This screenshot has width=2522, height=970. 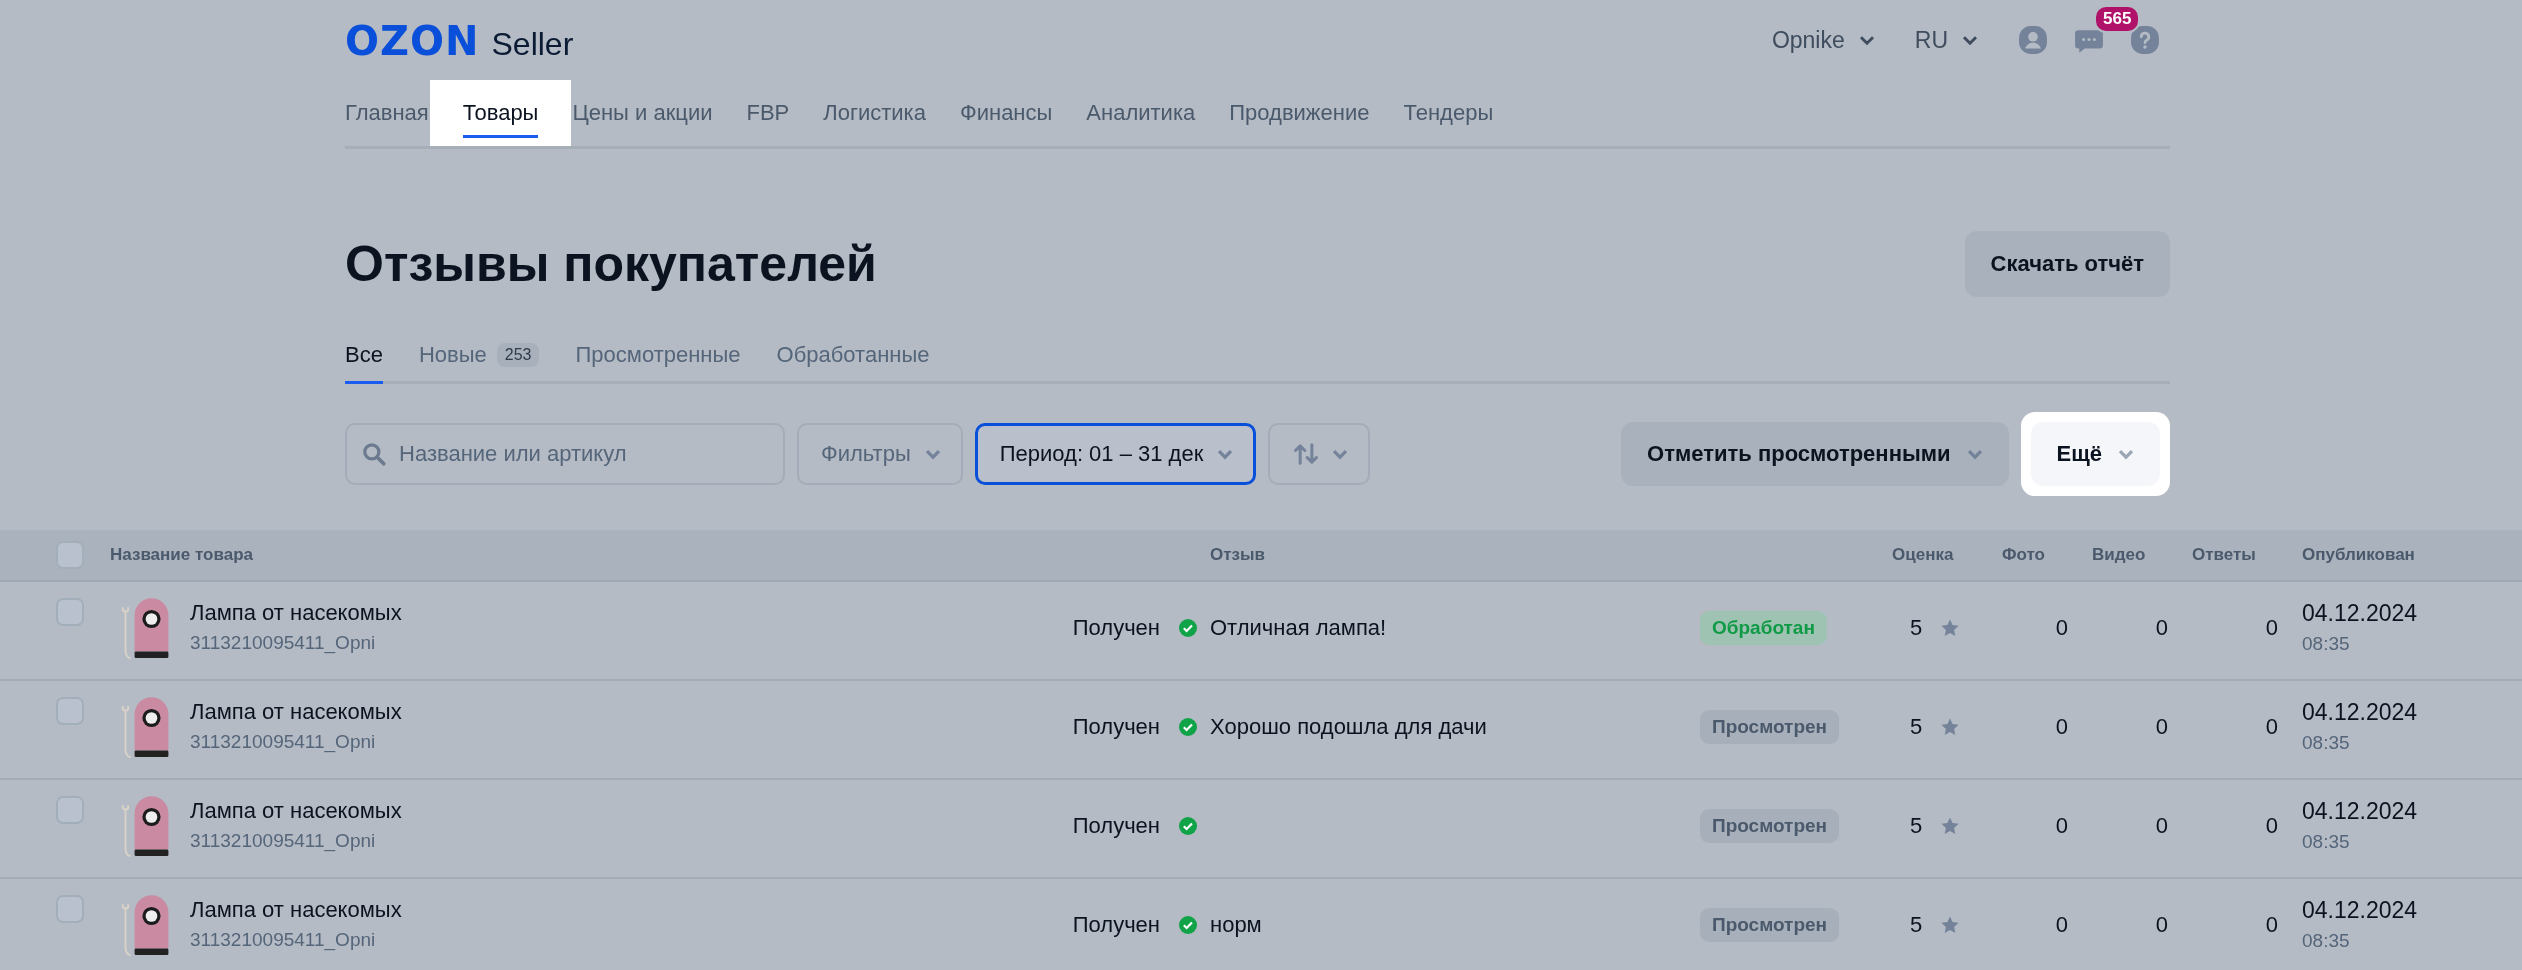 What do you see at coordinates (1299, 113) in the screenshot?
I see `nav-tab: Продвижение` at bounding box center [1299, 113].